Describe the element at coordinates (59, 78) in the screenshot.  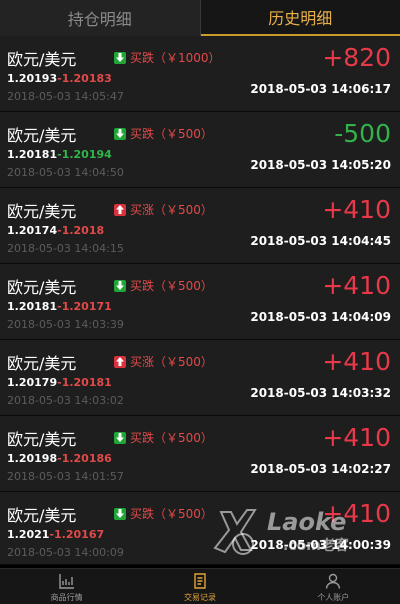
I see `price-range: 1.20193-1.20183` at that location.